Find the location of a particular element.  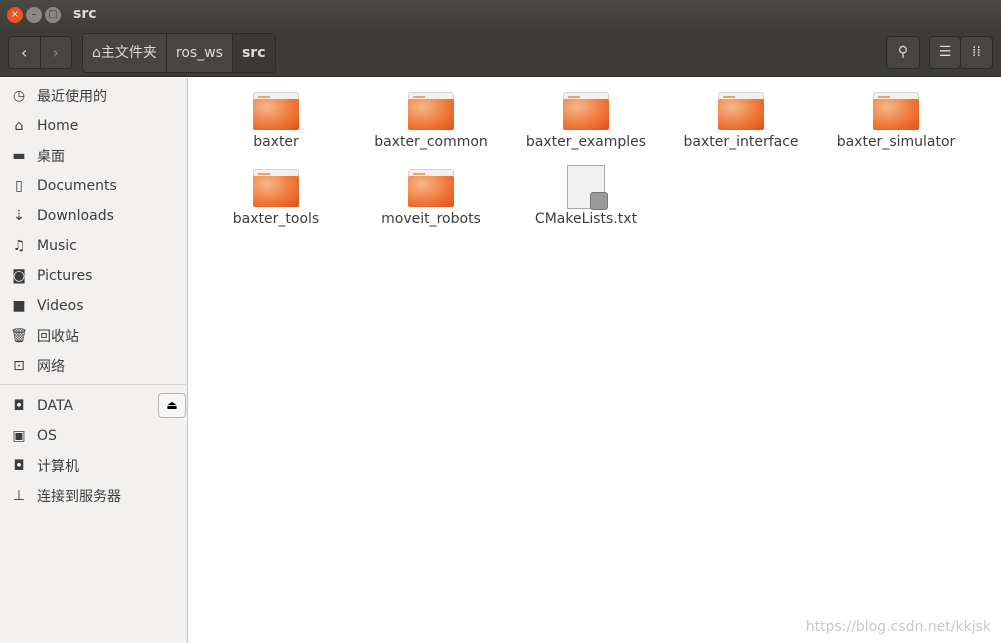

sidebar-divider is located at coordinates (93, 384).